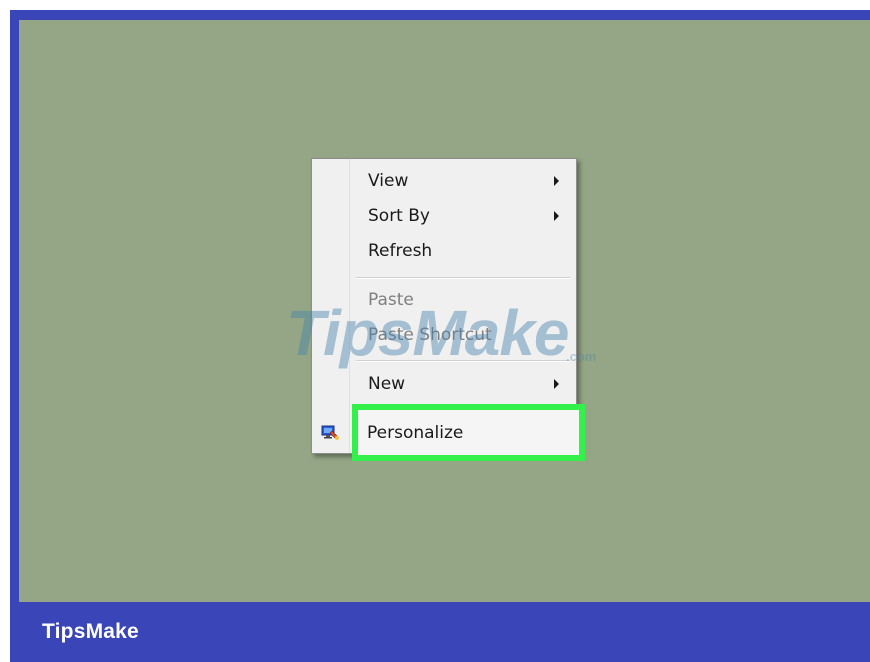  What do you see at coordinates (444, 216) in the screenshot?
I see `menu-item-sort-by: Sort By` at bounding box center [444, 216].